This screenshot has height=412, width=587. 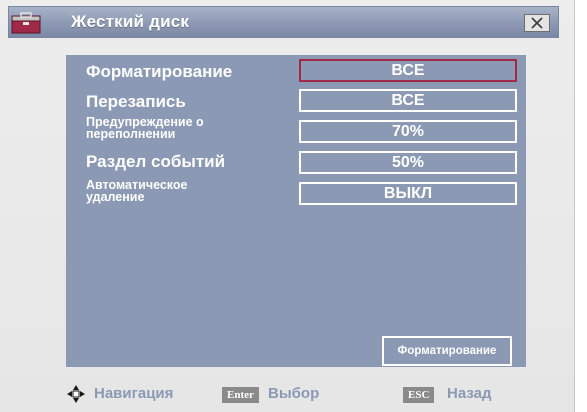 I want to click on setting-label-event-partition: Раздел событий, so click(x=156, y=161).